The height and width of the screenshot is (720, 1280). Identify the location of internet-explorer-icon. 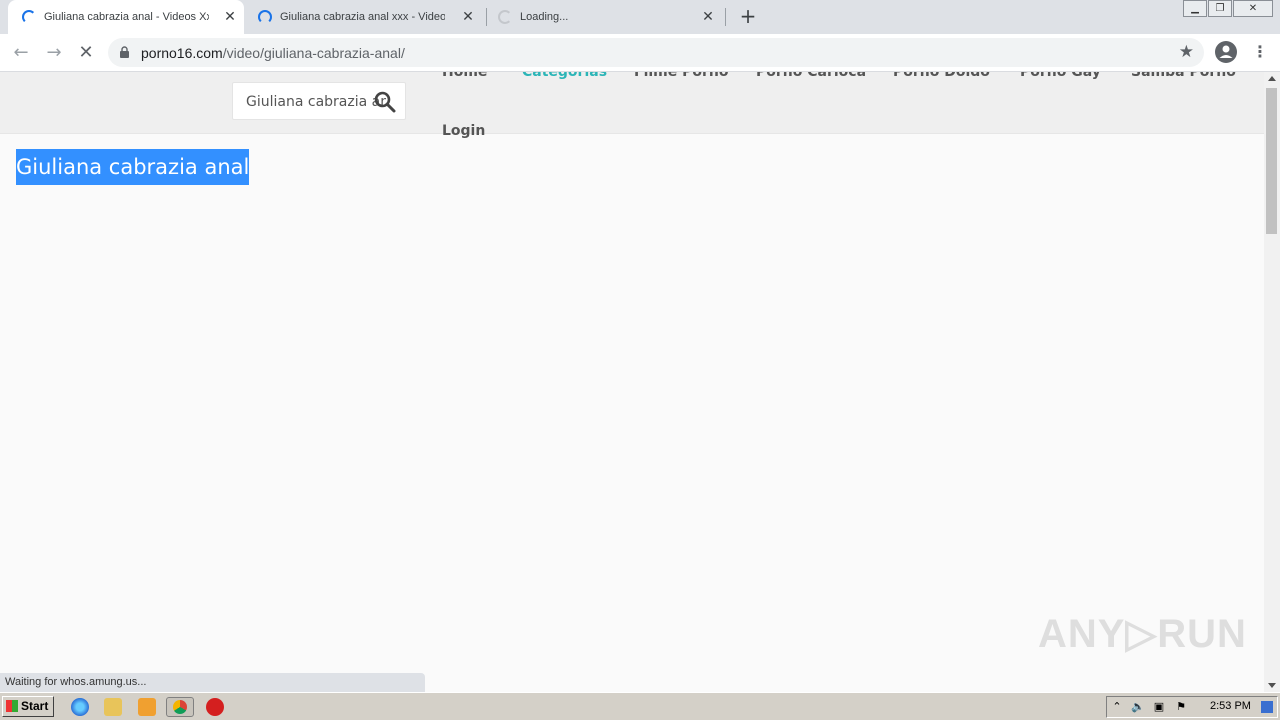
(80, 707).